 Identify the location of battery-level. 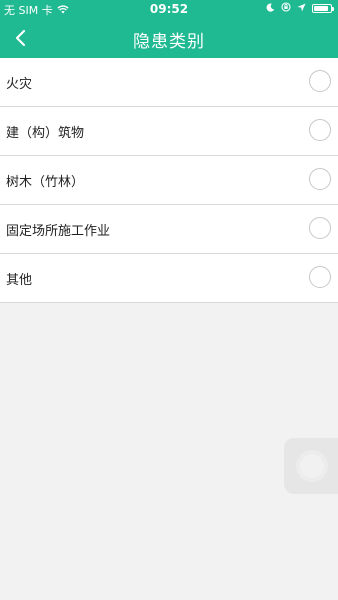
(321, 8).